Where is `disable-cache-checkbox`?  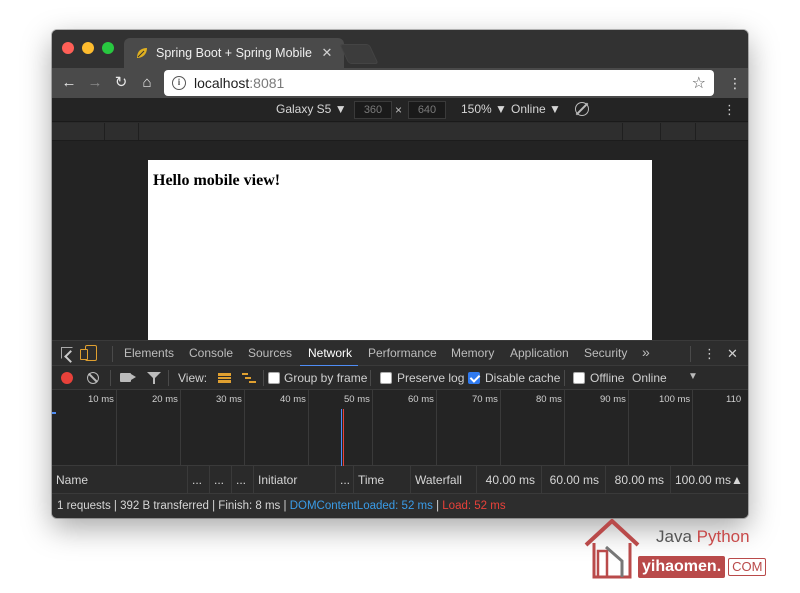
disable-cache-checkbox is located at coordinates (474, 378).